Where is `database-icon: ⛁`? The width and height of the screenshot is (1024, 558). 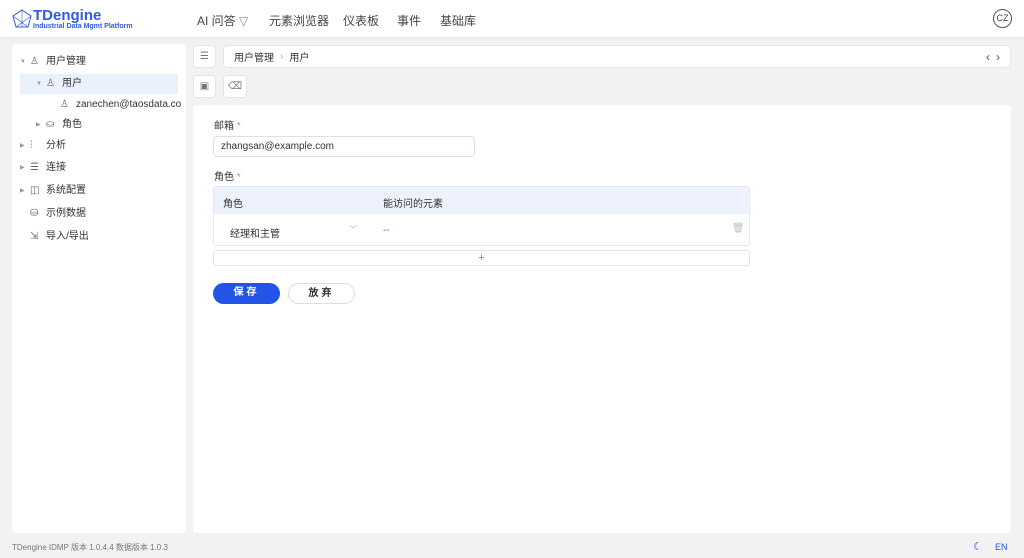
database-icon: ⛁ is located at coordinates (34, 213).